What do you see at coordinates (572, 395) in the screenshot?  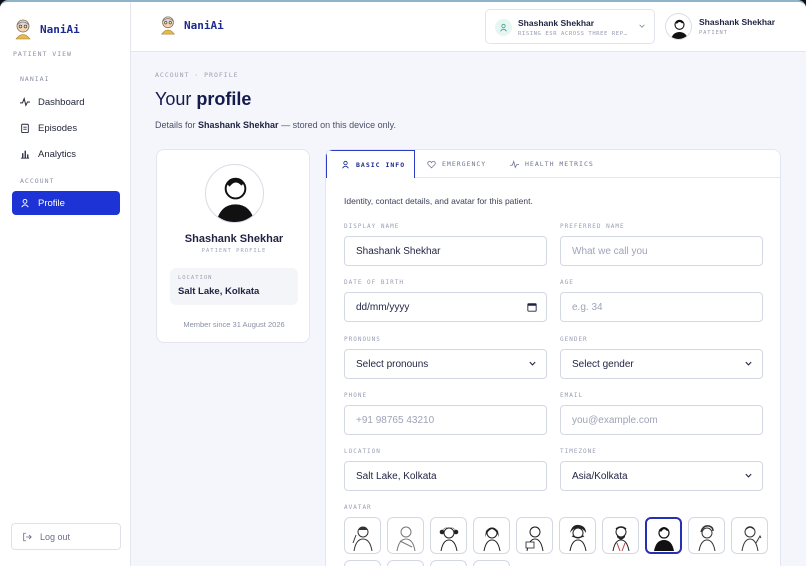 I see `email-label: EMAIL` at bounding box center [572, 395].